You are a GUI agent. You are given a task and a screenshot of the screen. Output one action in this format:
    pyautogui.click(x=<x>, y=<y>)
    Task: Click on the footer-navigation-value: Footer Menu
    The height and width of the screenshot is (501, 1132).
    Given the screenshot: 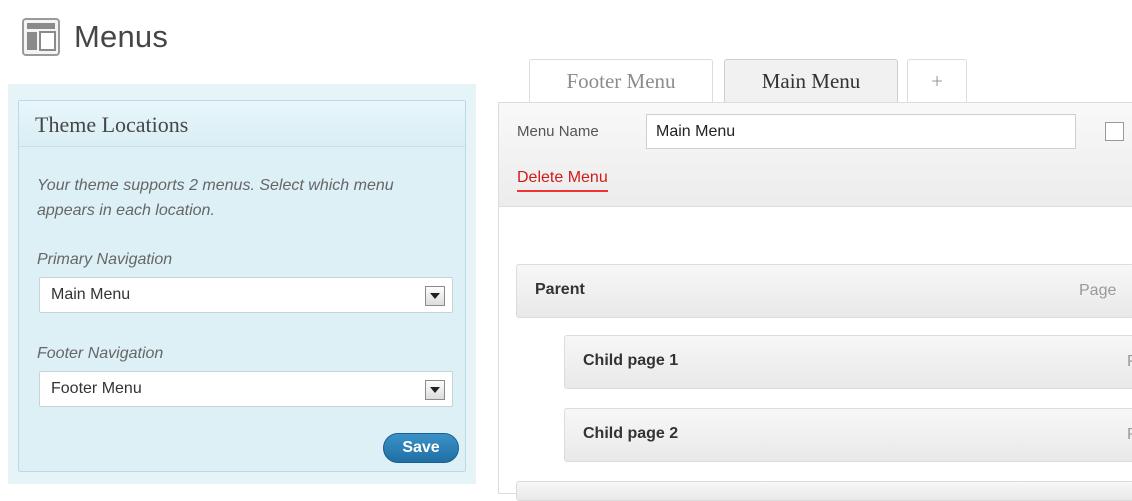 What is the action you would take?
    pyautogui.click(x=96, y=388)
    